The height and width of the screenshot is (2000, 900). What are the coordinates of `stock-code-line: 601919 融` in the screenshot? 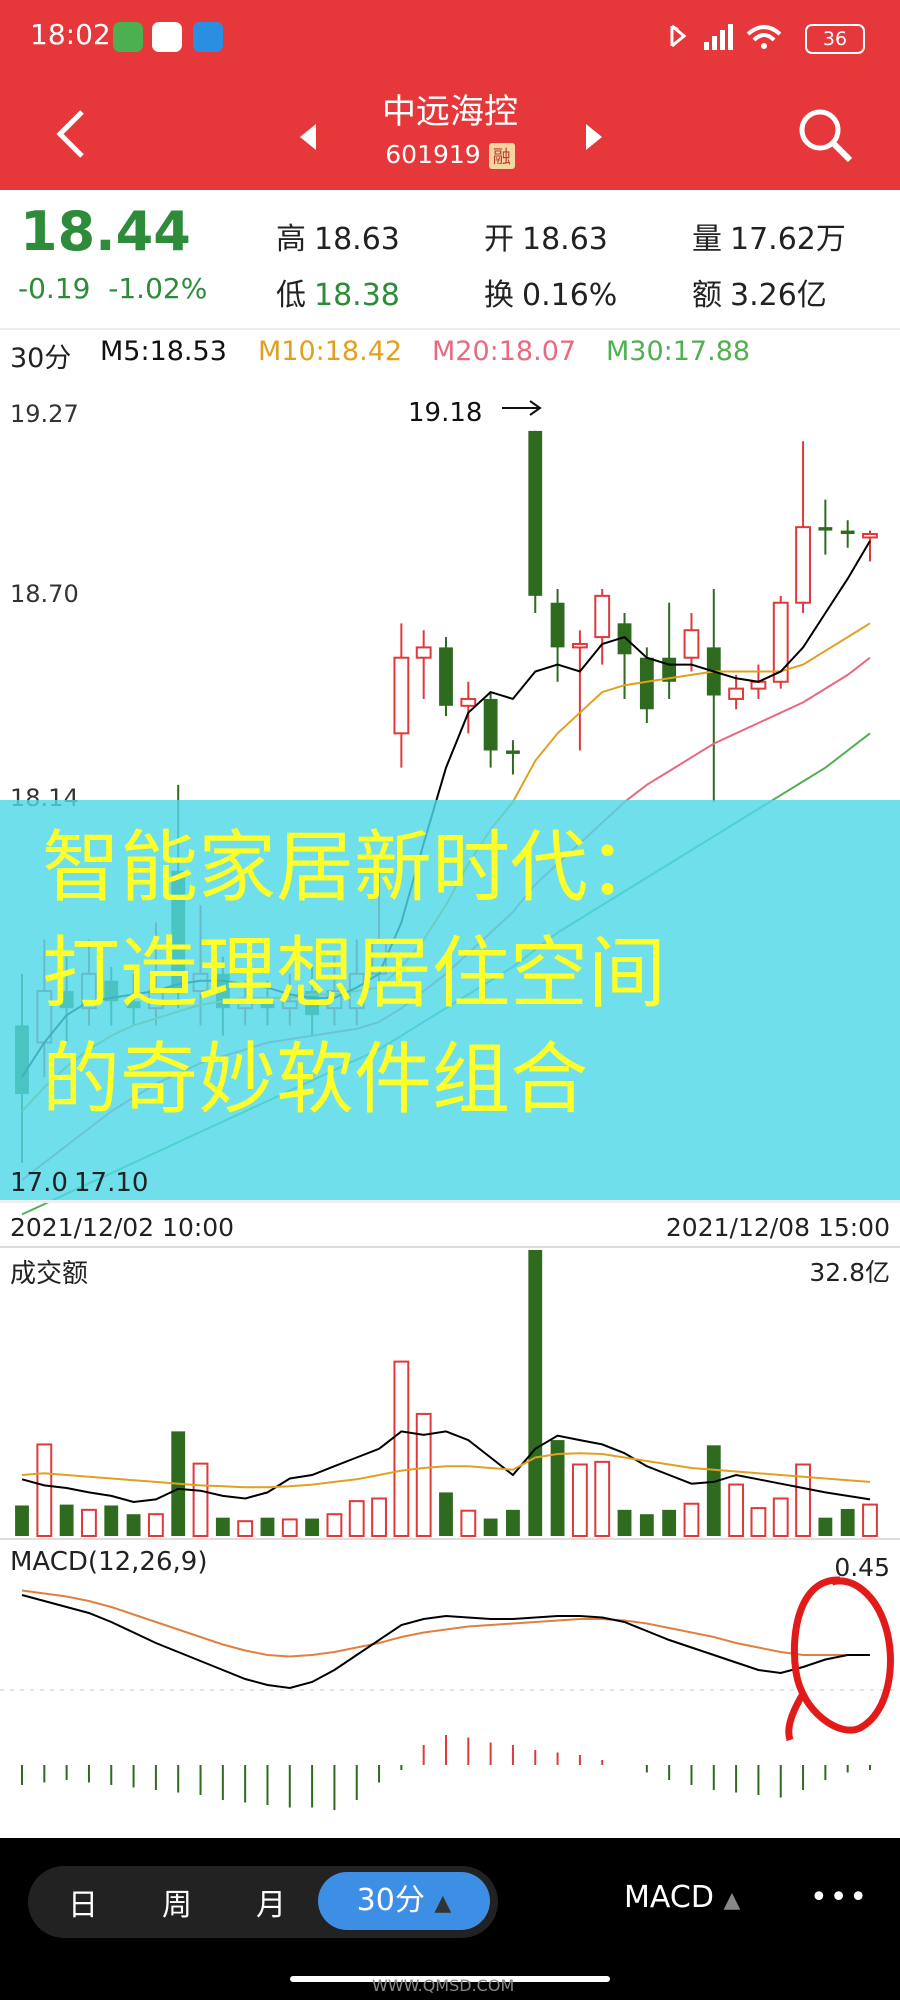 It's located at (450, 154).